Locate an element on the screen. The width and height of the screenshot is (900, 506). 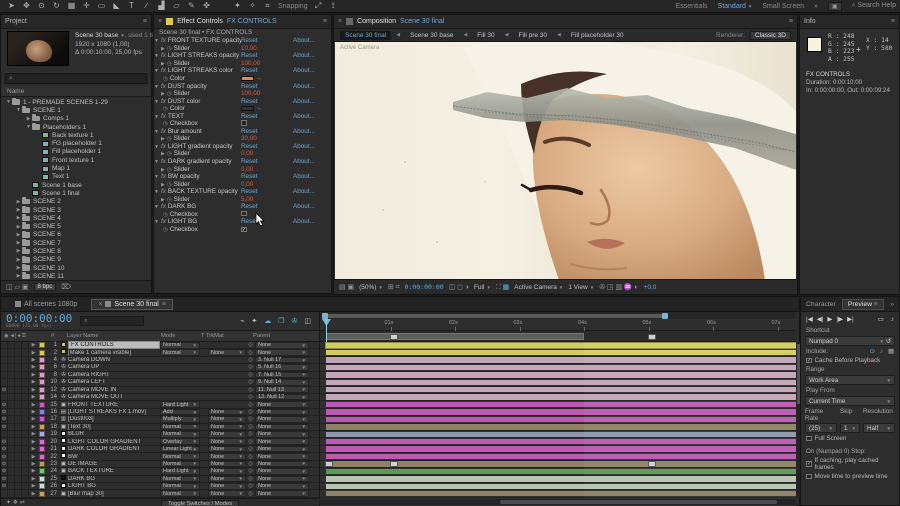
param-value-cell is located at coordinates (267, 214).